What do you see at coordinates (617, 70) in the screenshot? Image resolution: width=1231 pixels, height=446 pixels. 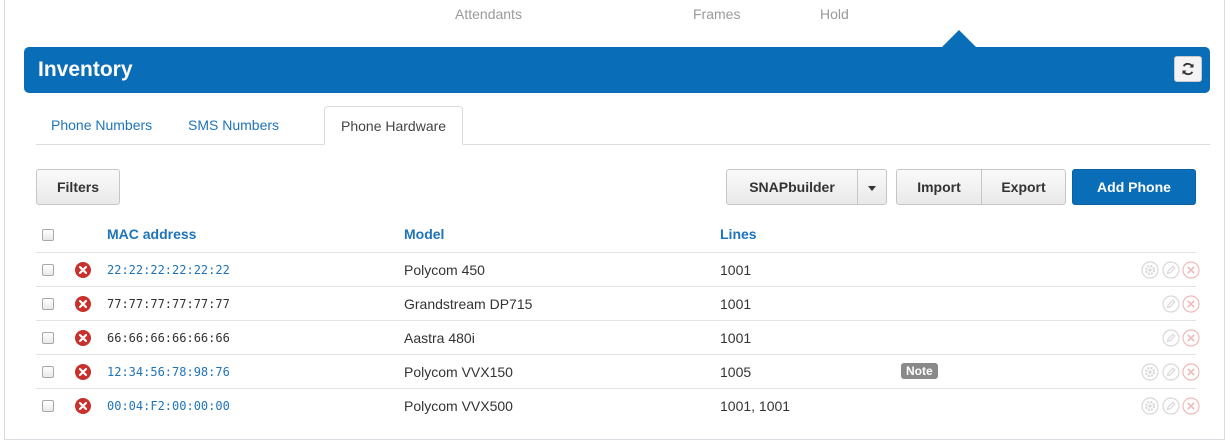 I see `inventory-header: Inventory` at bounding box center [617, 70].